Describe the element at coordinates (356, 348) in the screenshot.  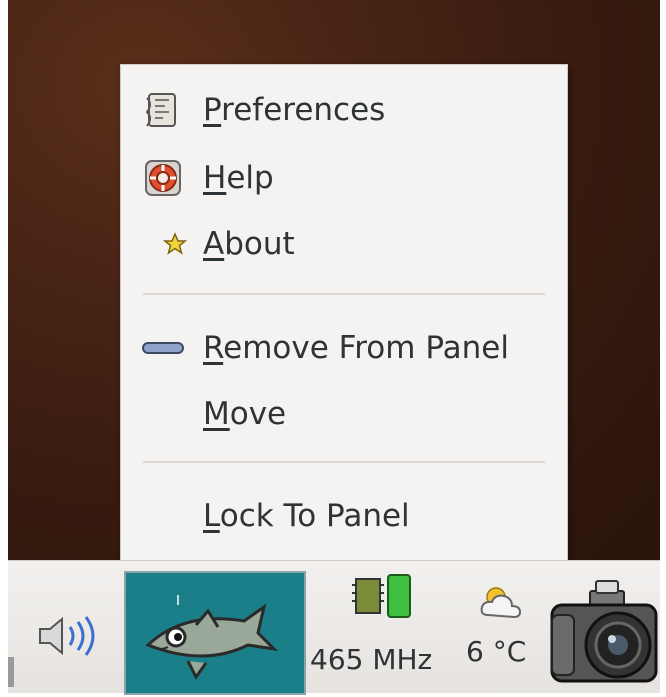
I see `menu-item-label: Remove From Panel` at that location.